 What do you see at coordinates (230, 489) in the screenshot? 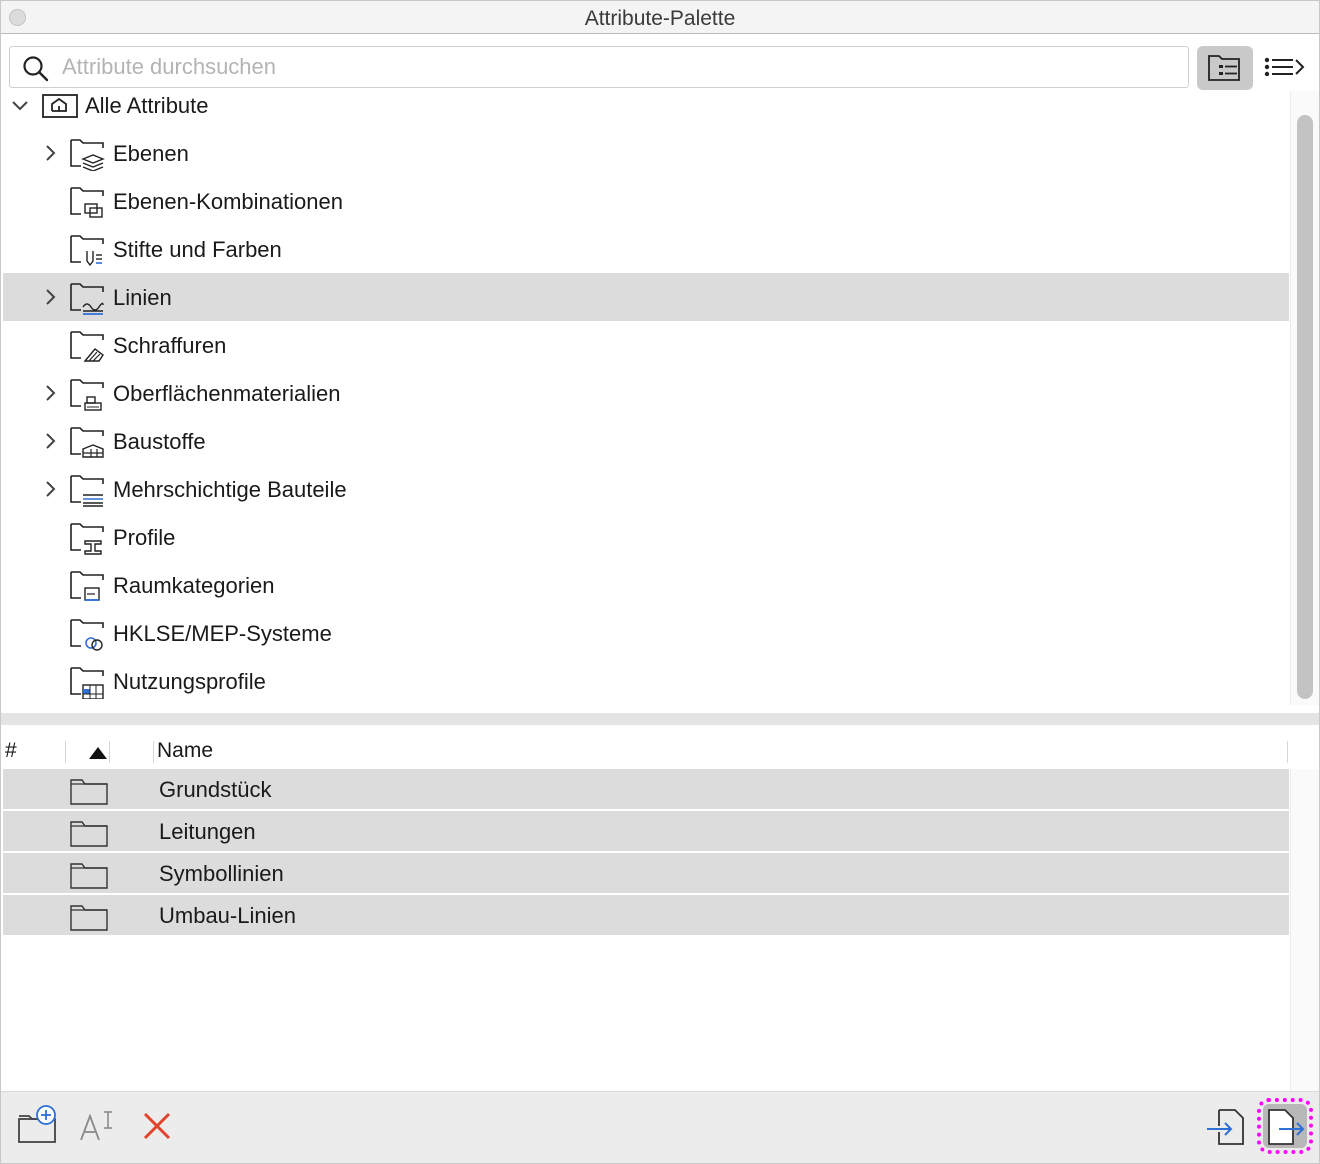
I see `tree-item-label: Mehrschichtige Bauteile` at bounding box center [230, 489].